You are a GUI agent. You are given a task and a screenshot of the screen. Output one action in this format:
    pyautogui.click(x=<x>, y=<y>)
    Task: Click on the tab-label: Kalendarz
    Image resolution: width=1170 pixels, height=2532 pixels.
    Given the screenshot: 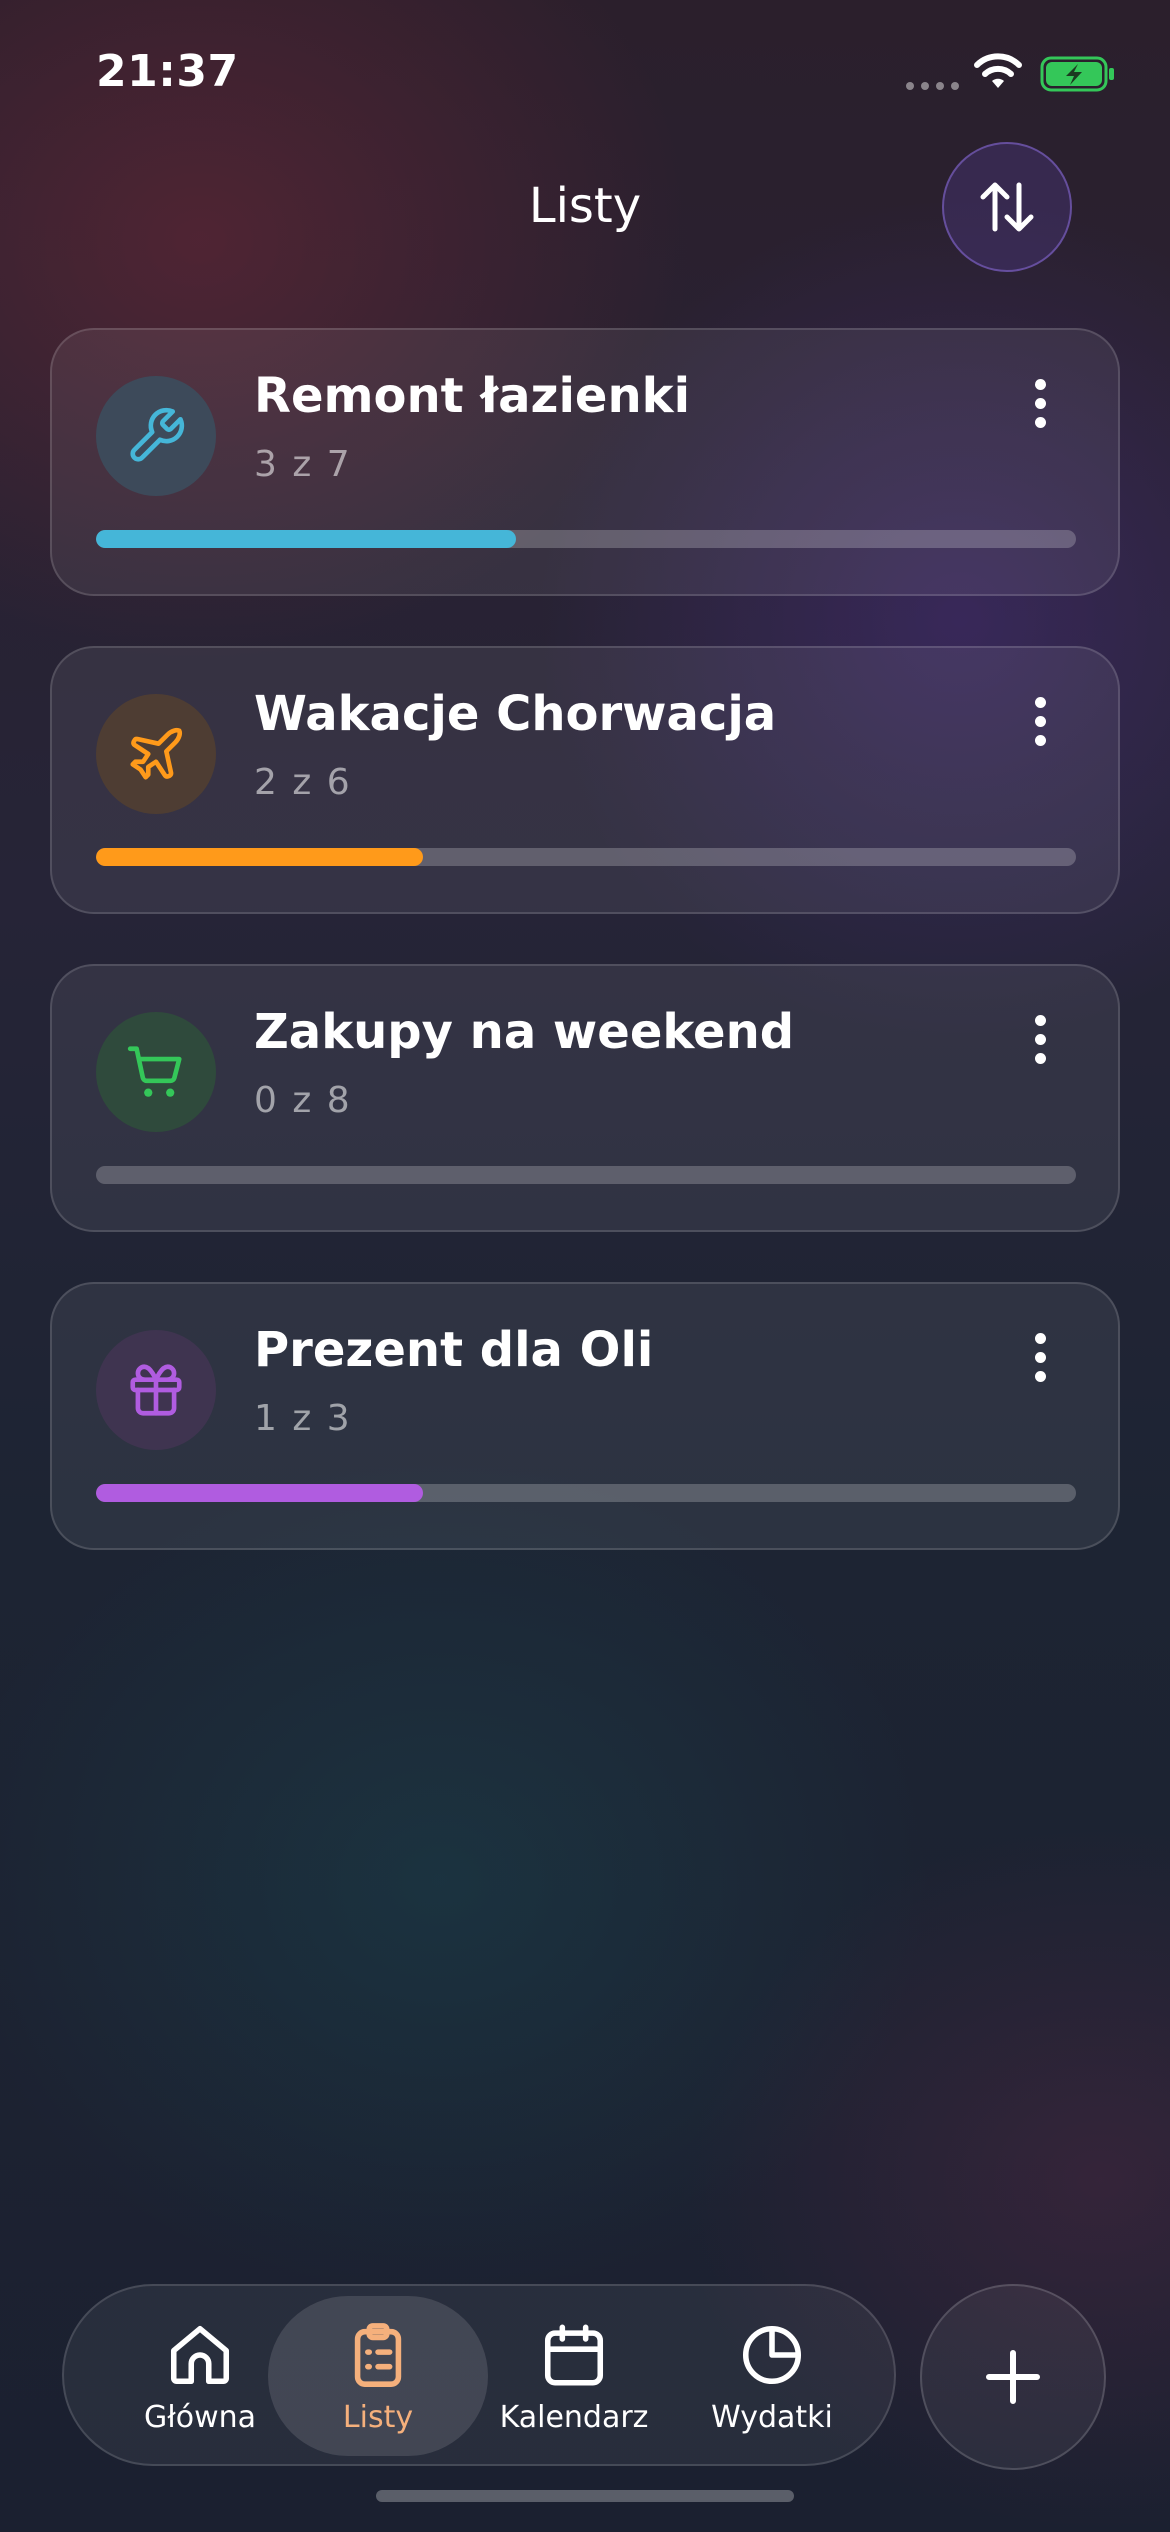 What is the action you would take?
    pyautogui.click(x=574, y=2417)
    